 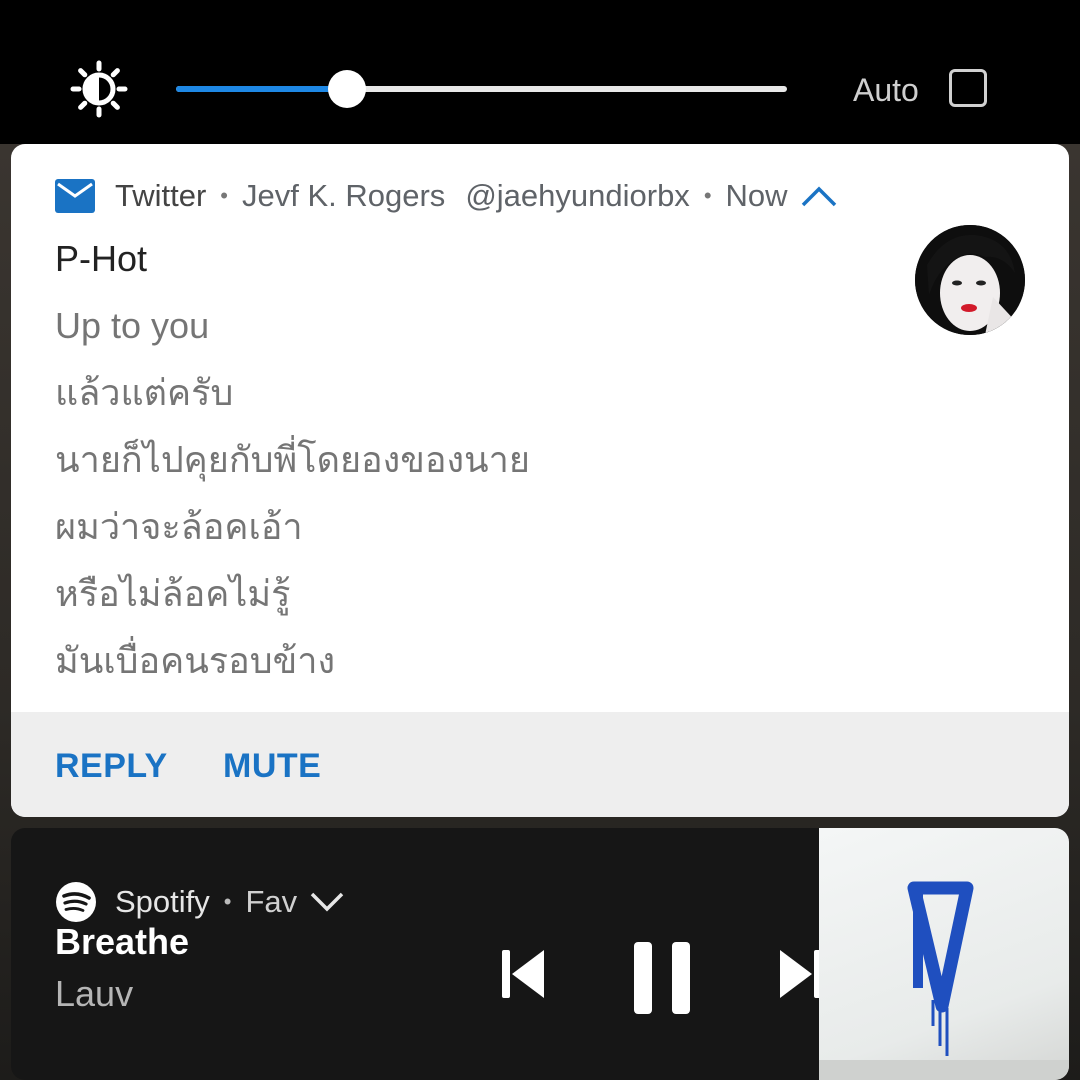 I want to click on message-line: มันเบื่อคนรอบข้าง, so click(x=195, y=660).